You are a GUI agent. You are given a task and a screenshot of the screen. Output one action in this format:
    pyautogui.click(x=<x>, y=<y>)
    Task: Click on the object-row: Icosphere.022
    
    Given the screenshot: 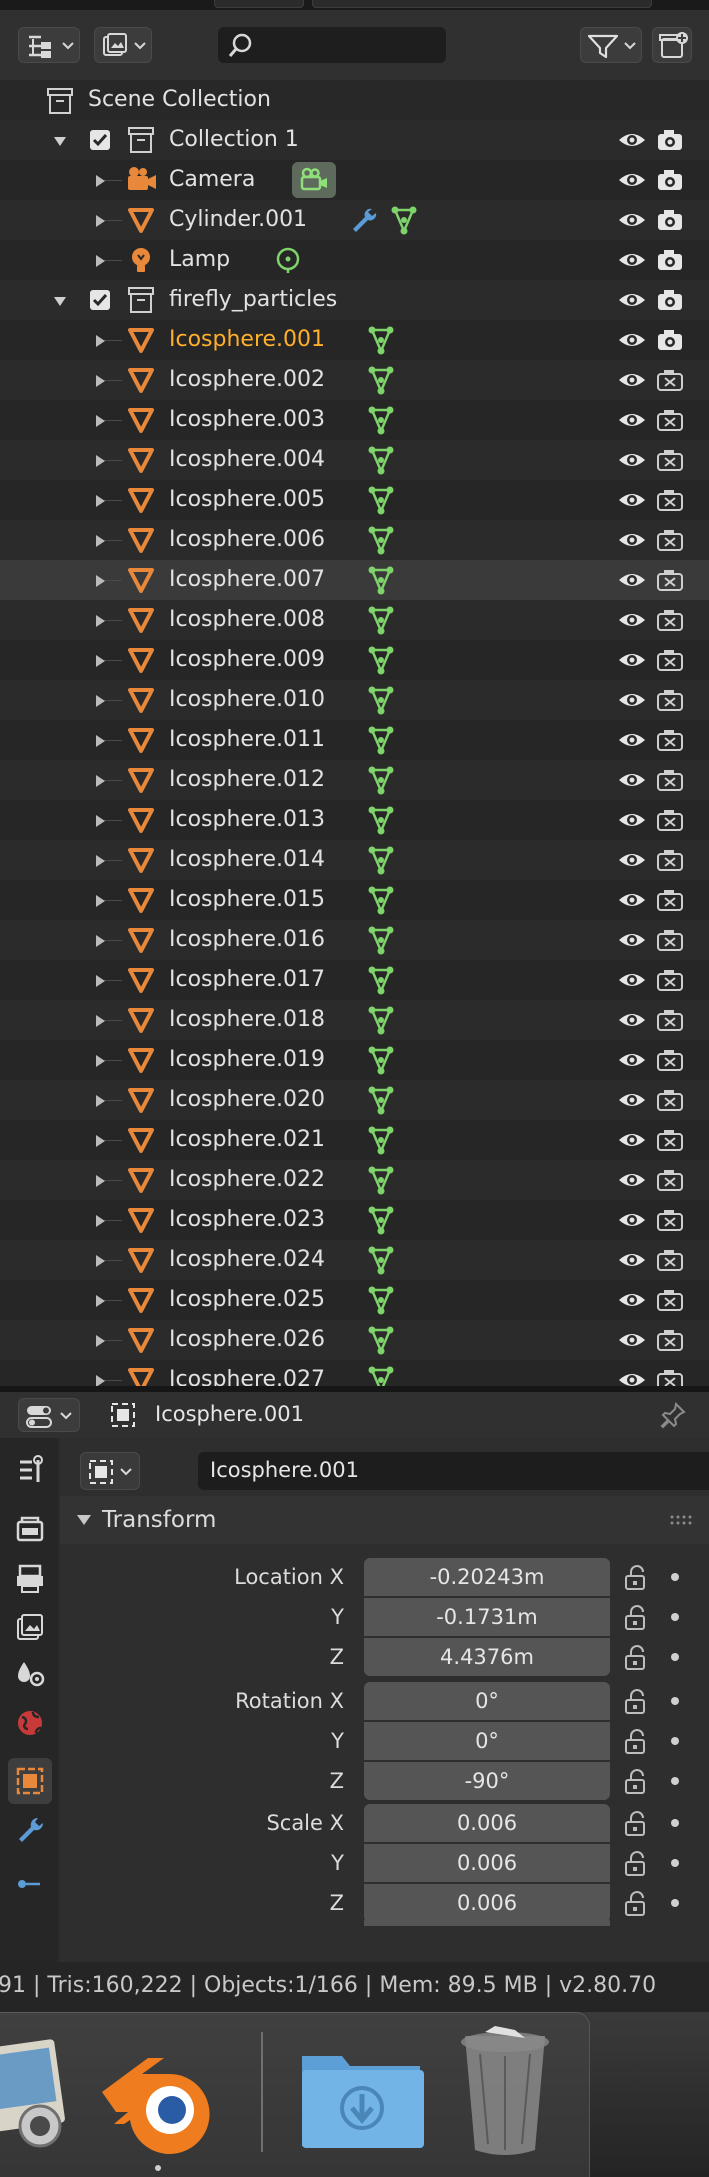 What is the action you would take?
    pyautogui.click(x=354, y=1180)
    